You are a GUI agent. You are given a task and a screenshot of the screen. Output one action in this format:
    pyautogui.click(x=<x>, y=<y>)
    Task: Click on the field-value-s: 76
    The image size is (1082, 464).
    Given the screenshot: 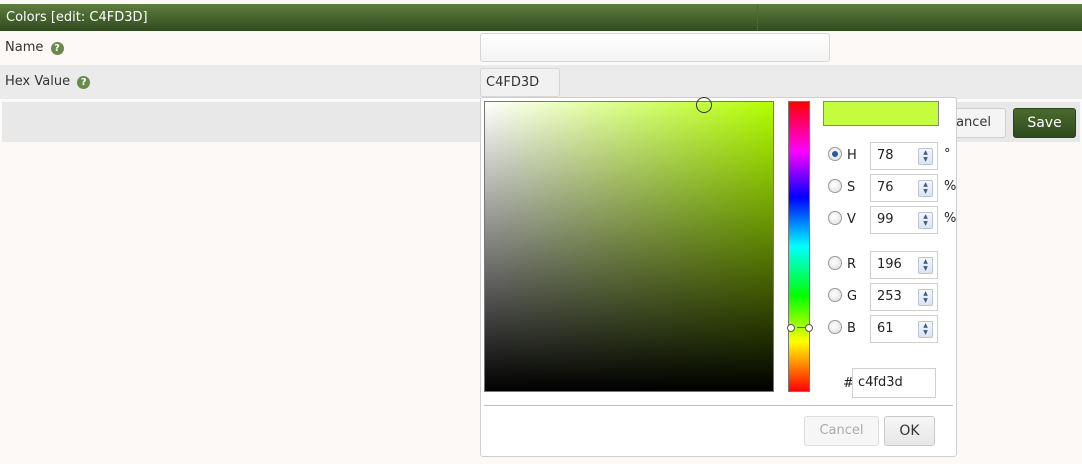 What is the action you would take?
    pyautogui.click(x=885, y=187)
    